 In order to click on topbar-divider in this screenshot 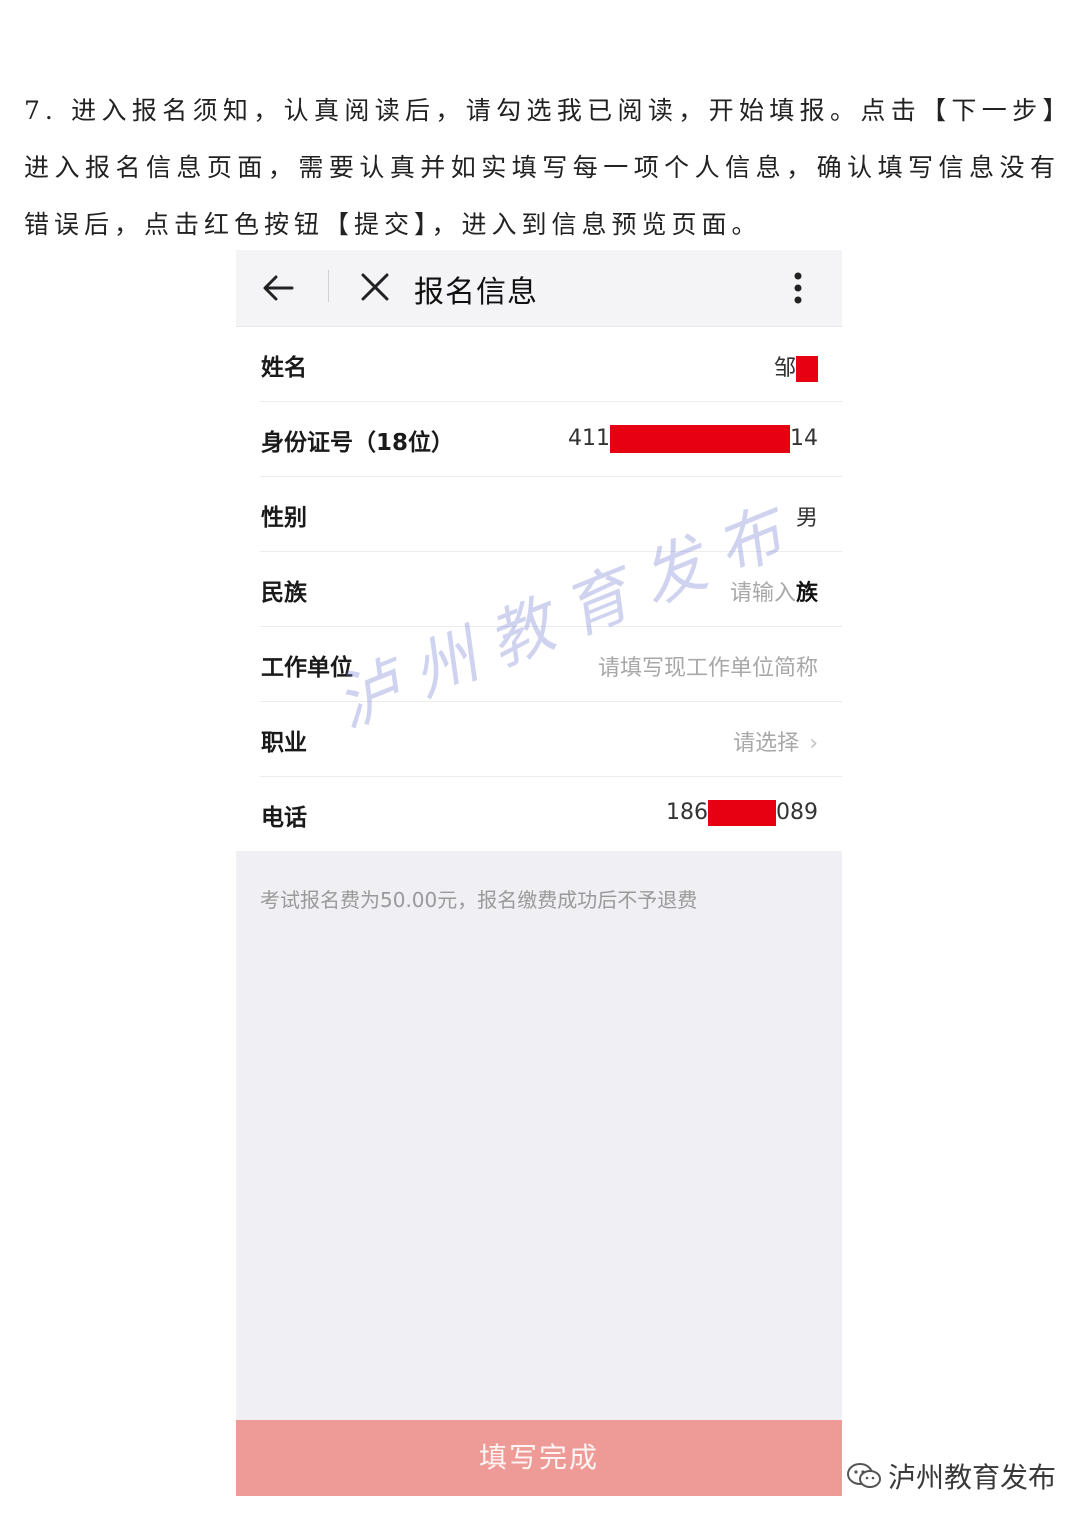, I will do `click(328, 286)`.